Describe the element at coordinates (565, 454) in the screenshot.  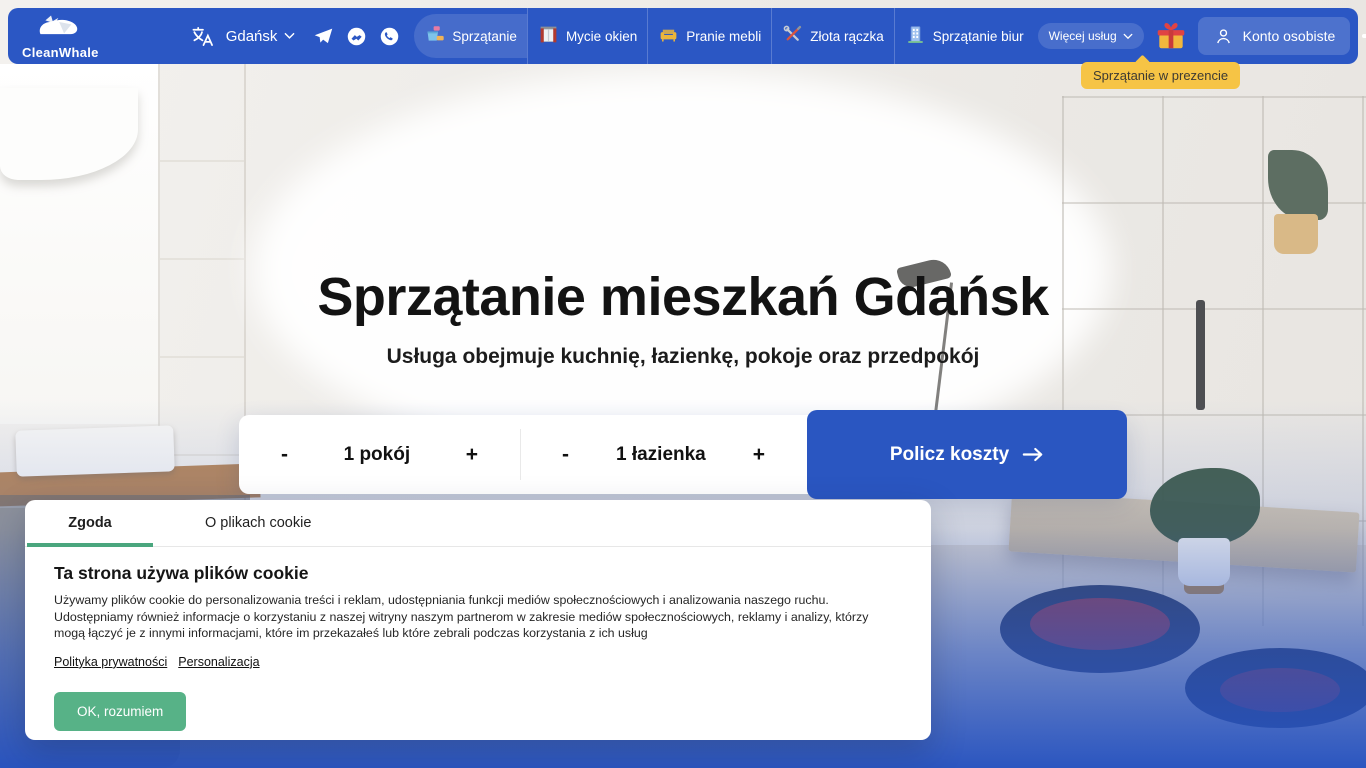
I see `bathrooms-decrement-button: -` at that location.